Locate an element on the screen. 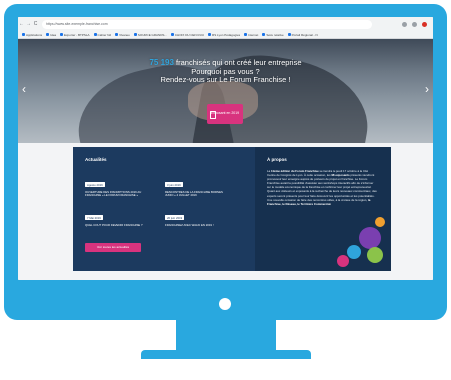 The image size is (451, 380). hero-line3: Rendez-vous sur Le Forum Franchise ! is located at coordinates (225, 79).